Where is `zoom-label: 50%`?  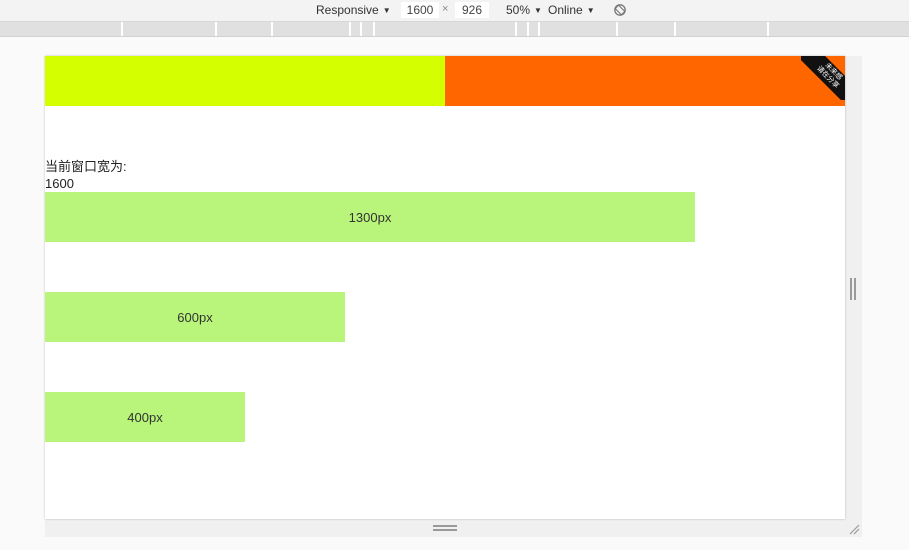
zoom-label: 50% is located at coordinates (518, 10).